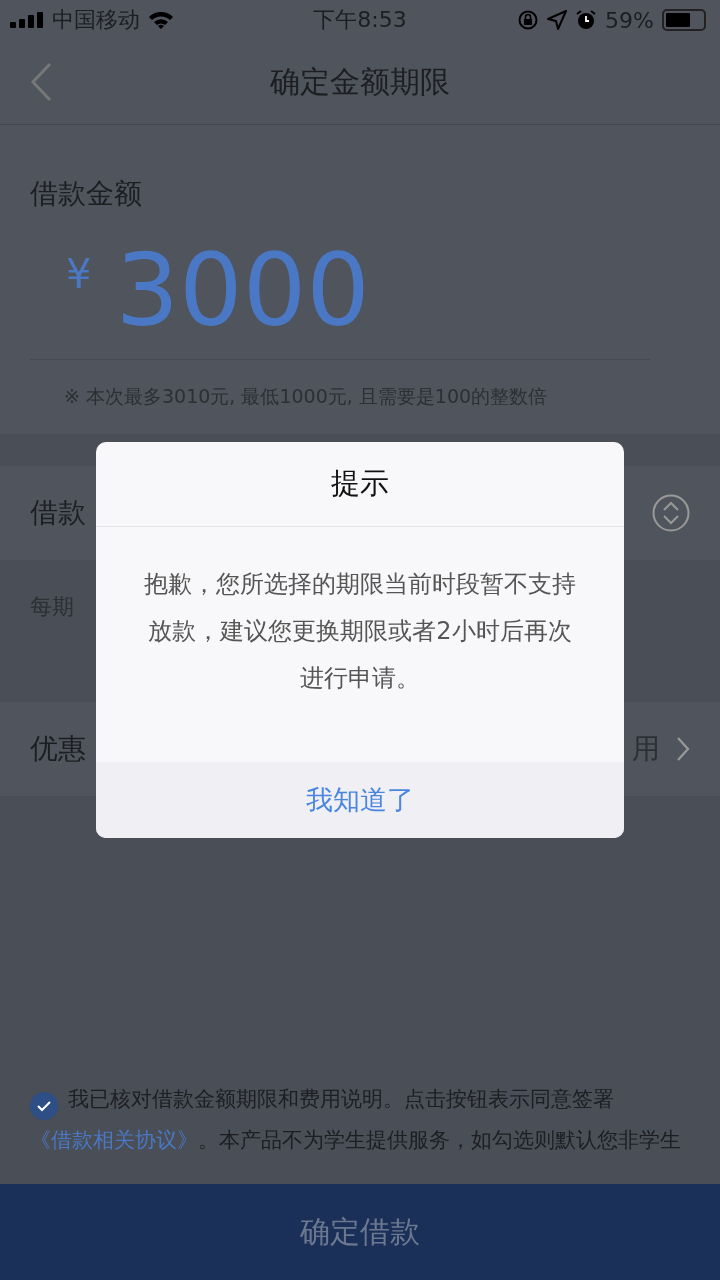  What do you see at coordinates (683, 749) in the screenshot?
I see `chevron-right-icon` at bounding box center [683, 749].